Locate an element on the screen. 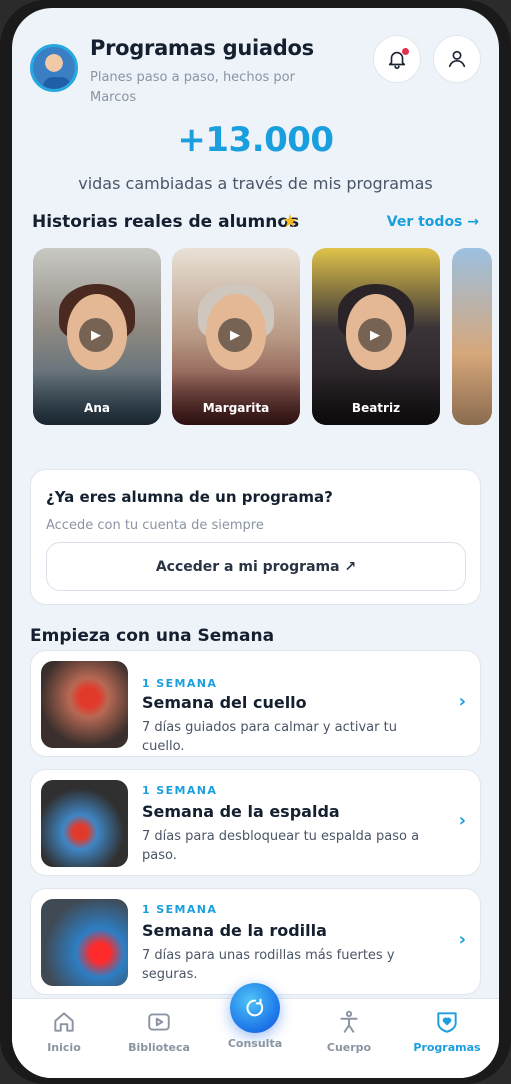 The width and height of the screenshot is (511, 1084). story-card: ▶ Ana is located at coordinates (97, 336).